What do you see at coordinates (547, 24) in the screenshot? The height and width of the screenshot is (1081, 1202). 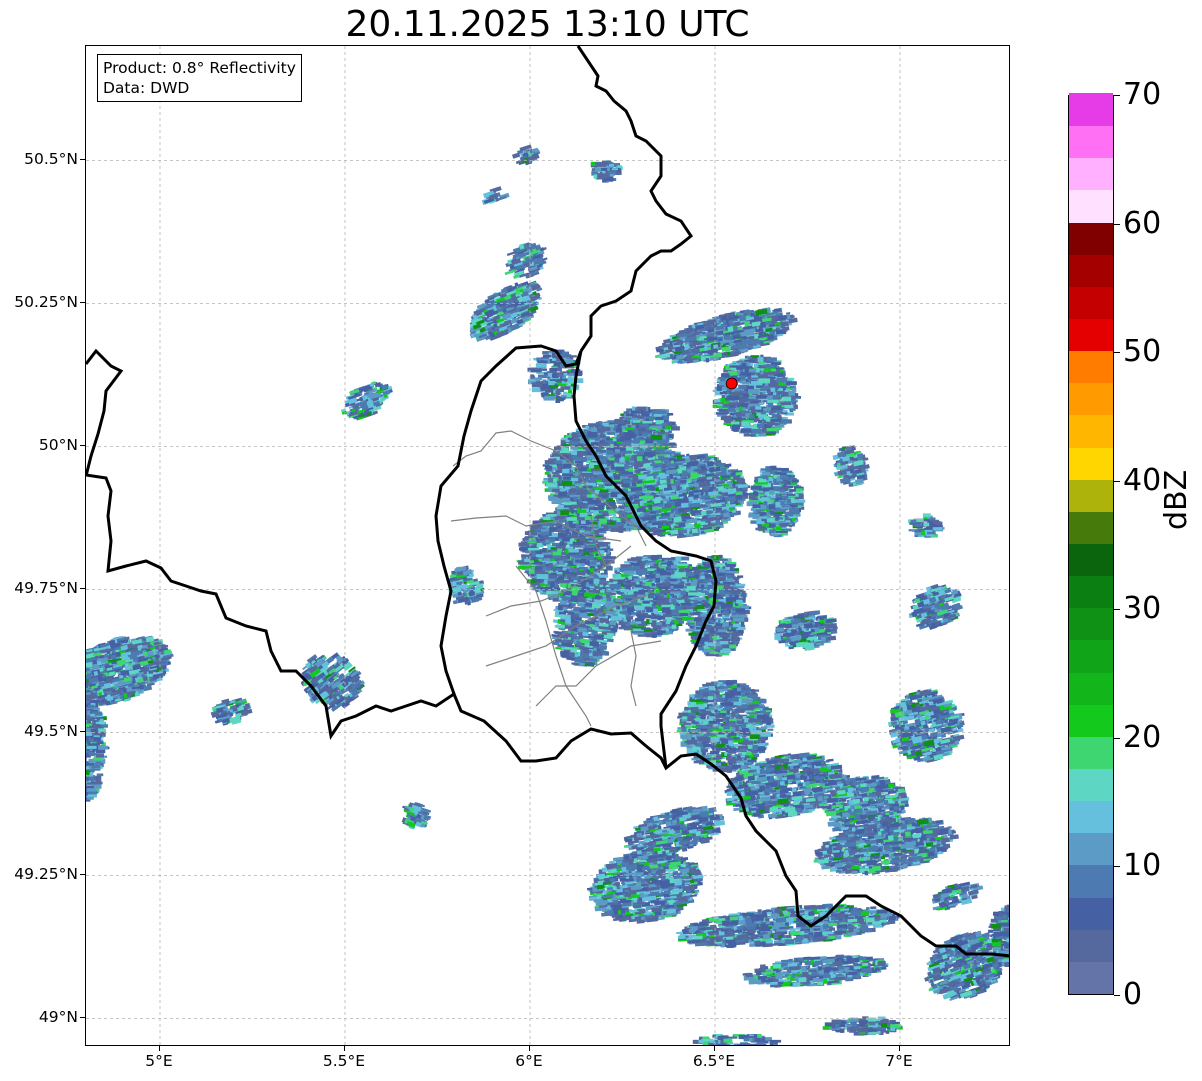 I see `map-title: 20.11.2025 13:10 UTC` at bounding box center [547, 24].